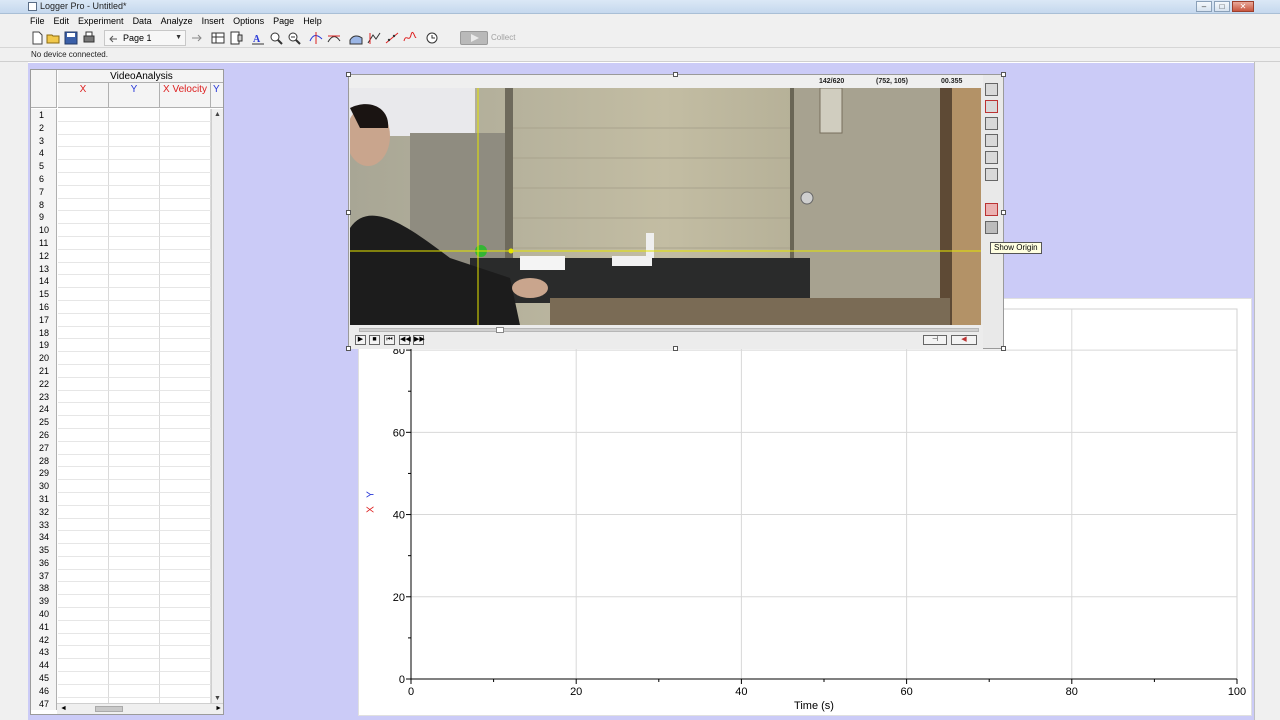  What do you see at coordinates (1003, 212) in the screenshot?
I see `resize-handle-e` at bounding box center [1003, 212].